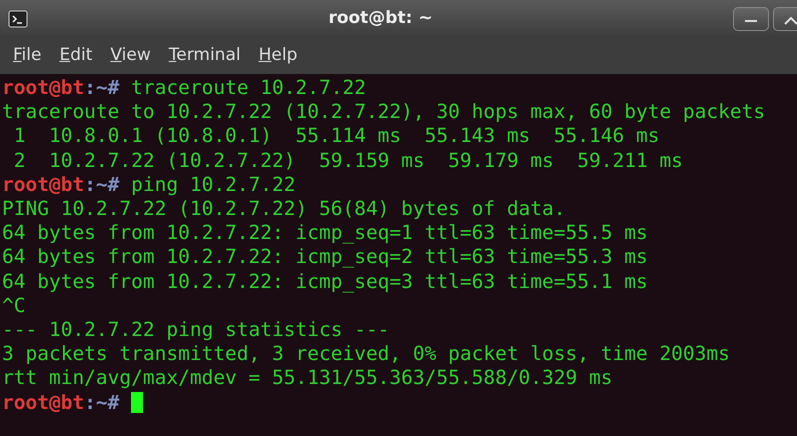  What do you see at coordinates (325, 232) in the screenshot?
I see `output-line: 64 bytes from 10.2.7.22: icmp_seq=1 ttl=63 time=55.5 ms` at bounding box center [325, 232].